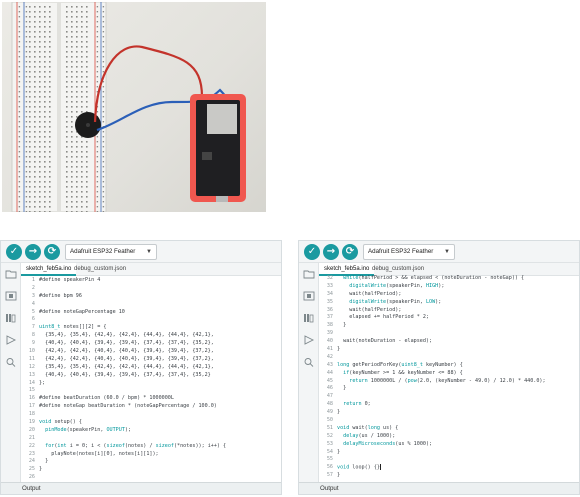 This screenshot has height=497, width=580. What do you see at coordinates (449, 405) in the screenshot?
I see `code-line: 48 return 0;` at bounding box center [449, 405].